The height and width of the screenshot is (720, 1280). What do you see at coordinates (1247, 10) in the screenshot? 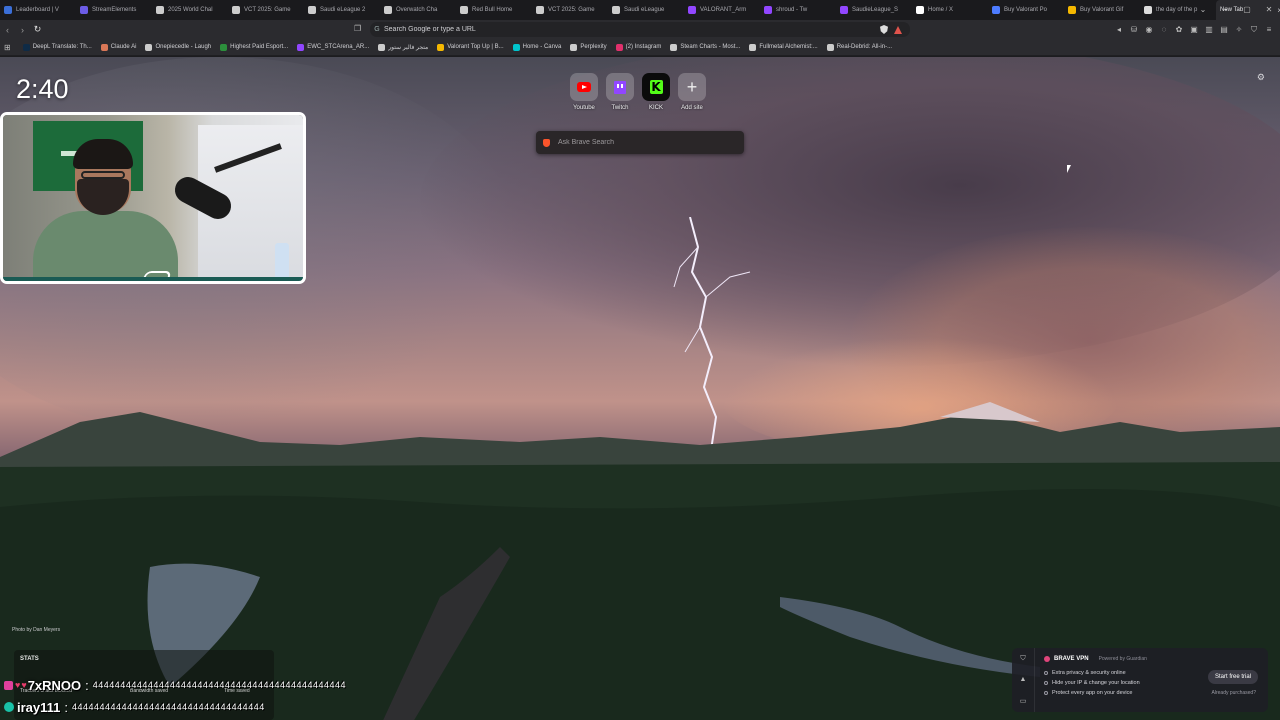
I see `maximize-button: ▢` at bounding box center [1247, 10].